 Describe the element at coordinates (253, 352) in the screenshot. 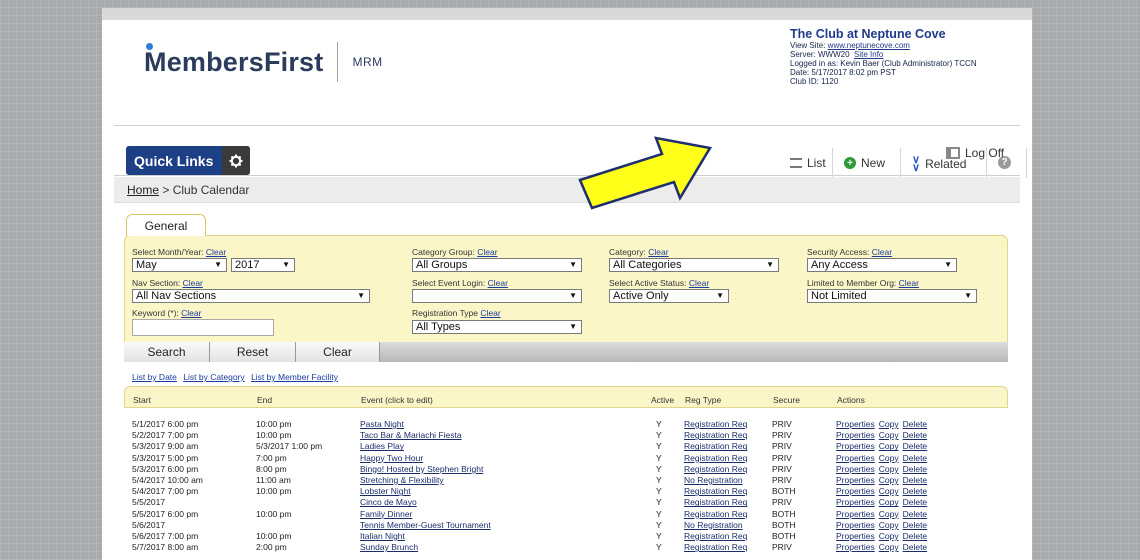

I see `reset-button: Reset` at that location.